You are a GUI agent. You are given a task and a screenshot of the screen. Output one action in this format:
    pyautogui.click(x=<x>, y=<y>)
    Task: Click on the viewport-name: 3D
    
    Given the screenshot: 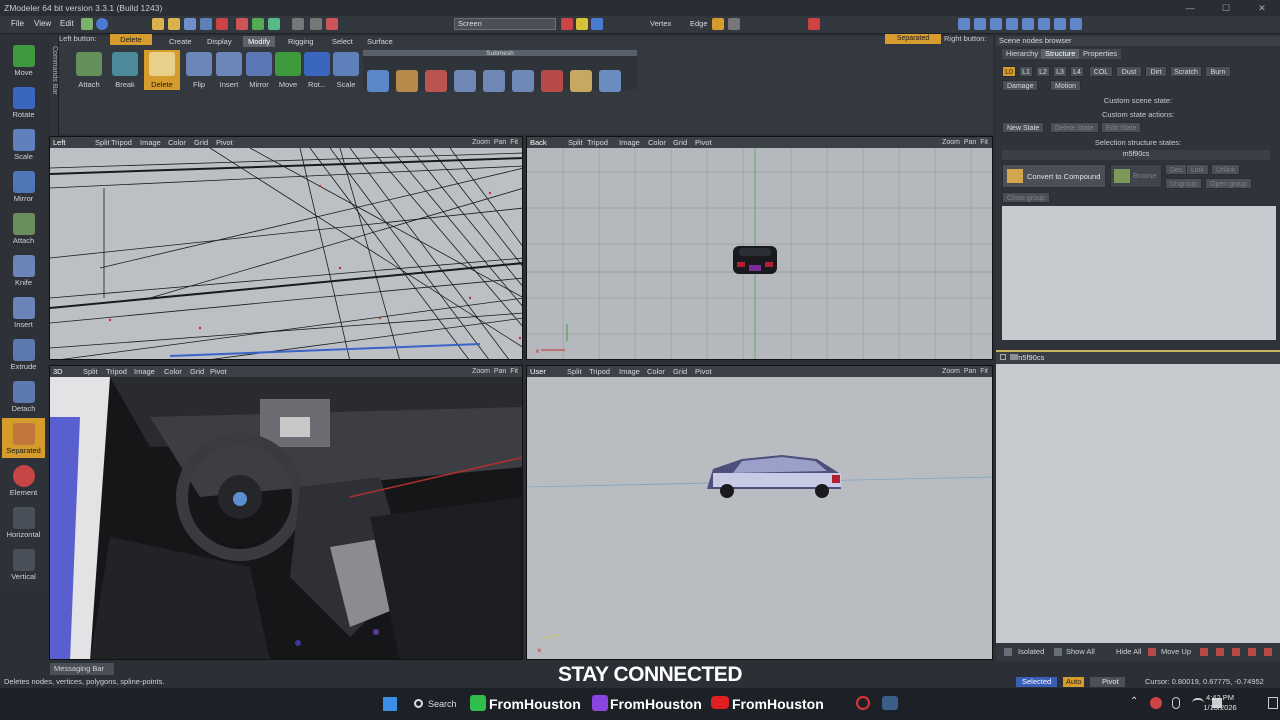 What is the action you would take?
    pyautogui.click(x=58, y=371)
    